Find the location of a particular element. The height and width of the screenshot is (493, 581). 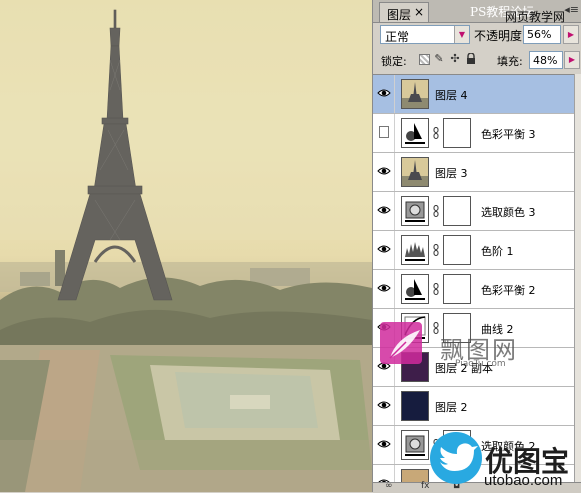

opacity-label: 不透明度: is located at coordinates (500, 36).